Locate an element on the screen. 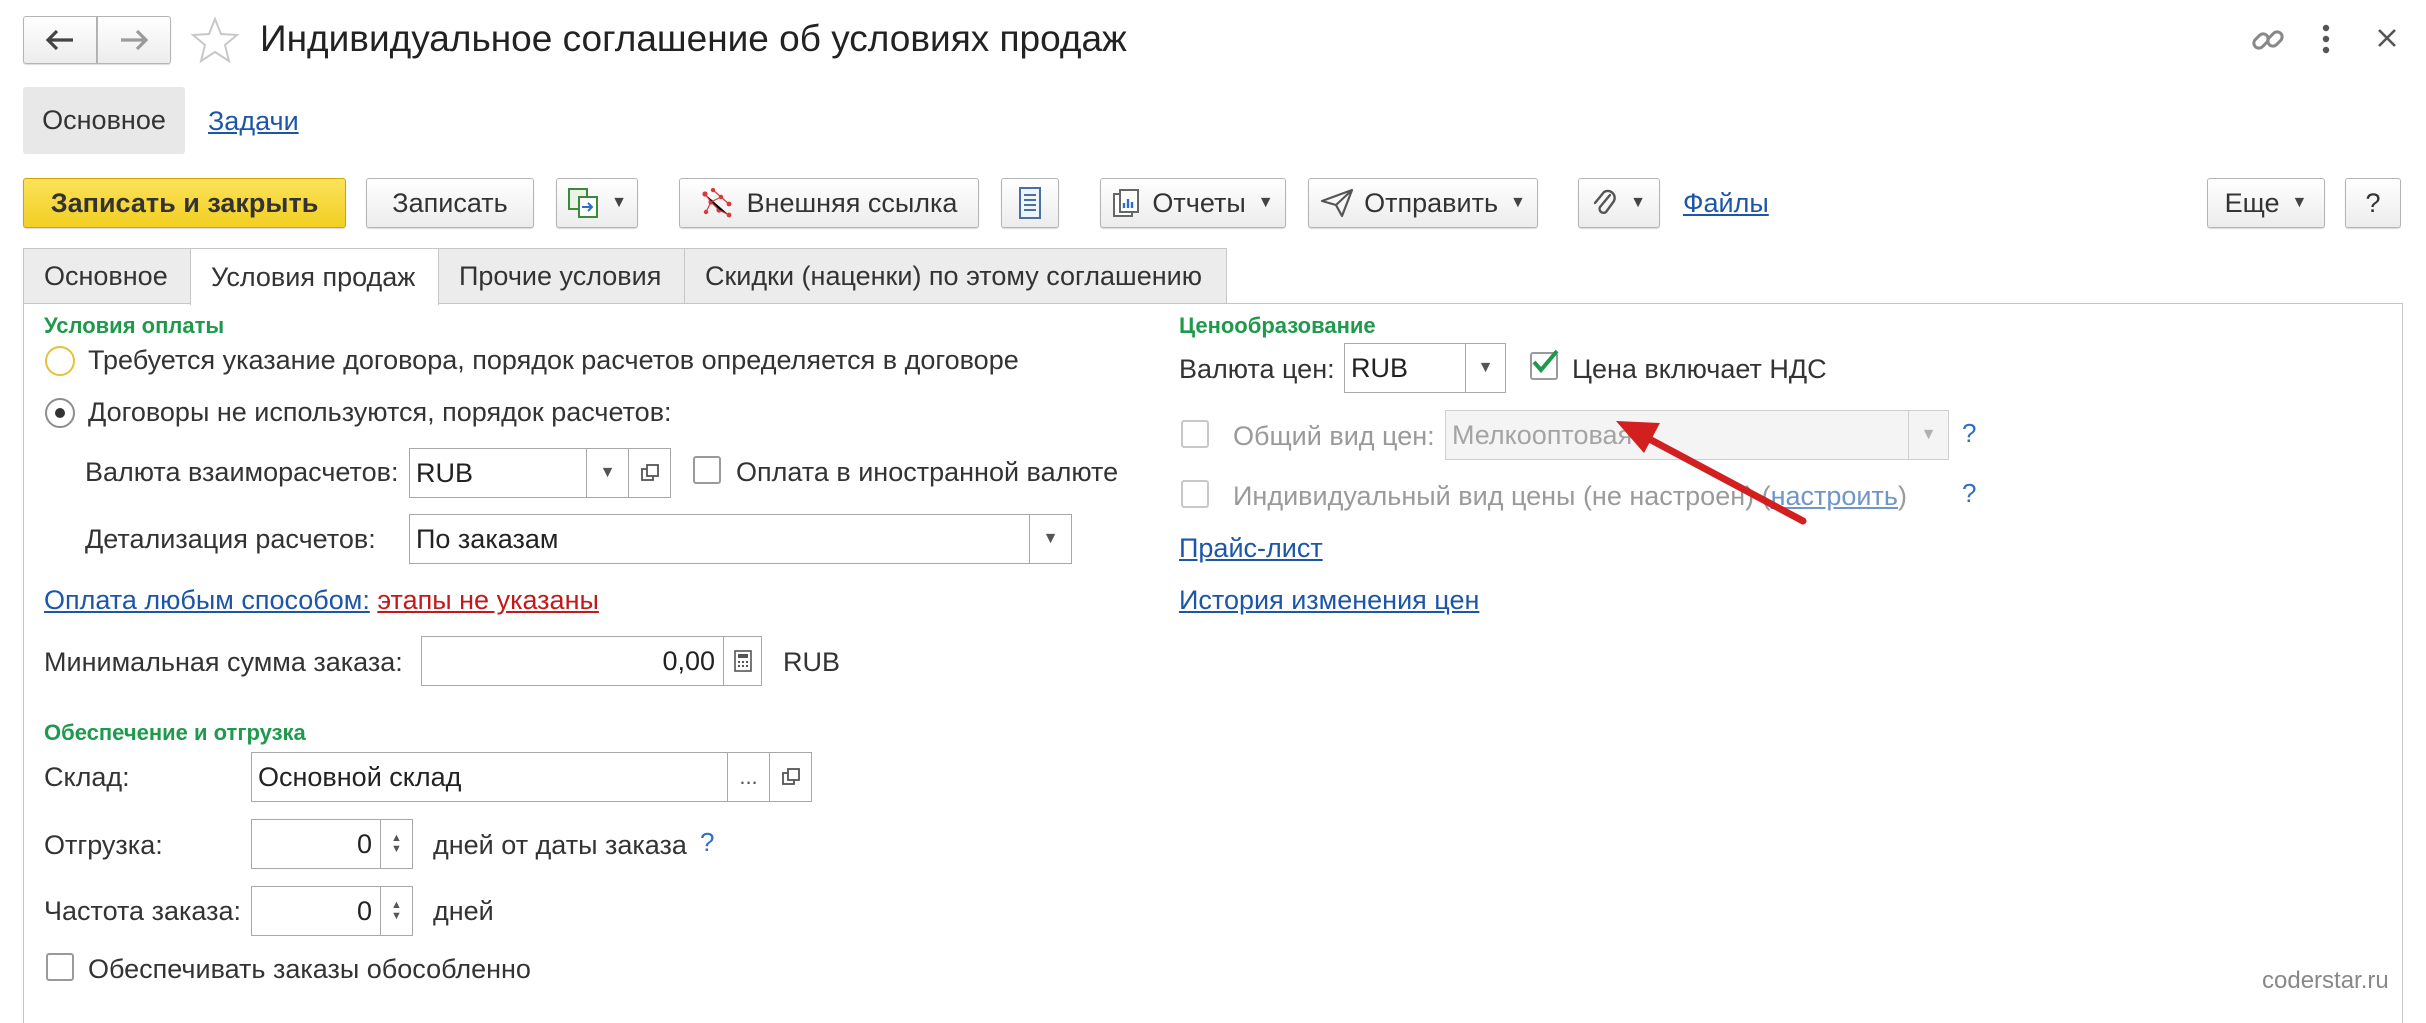 The image size is (2426, 1023). tab-discounts-label: Скидки (наценки) по этому соглашению is located at coordinates (953, 276).